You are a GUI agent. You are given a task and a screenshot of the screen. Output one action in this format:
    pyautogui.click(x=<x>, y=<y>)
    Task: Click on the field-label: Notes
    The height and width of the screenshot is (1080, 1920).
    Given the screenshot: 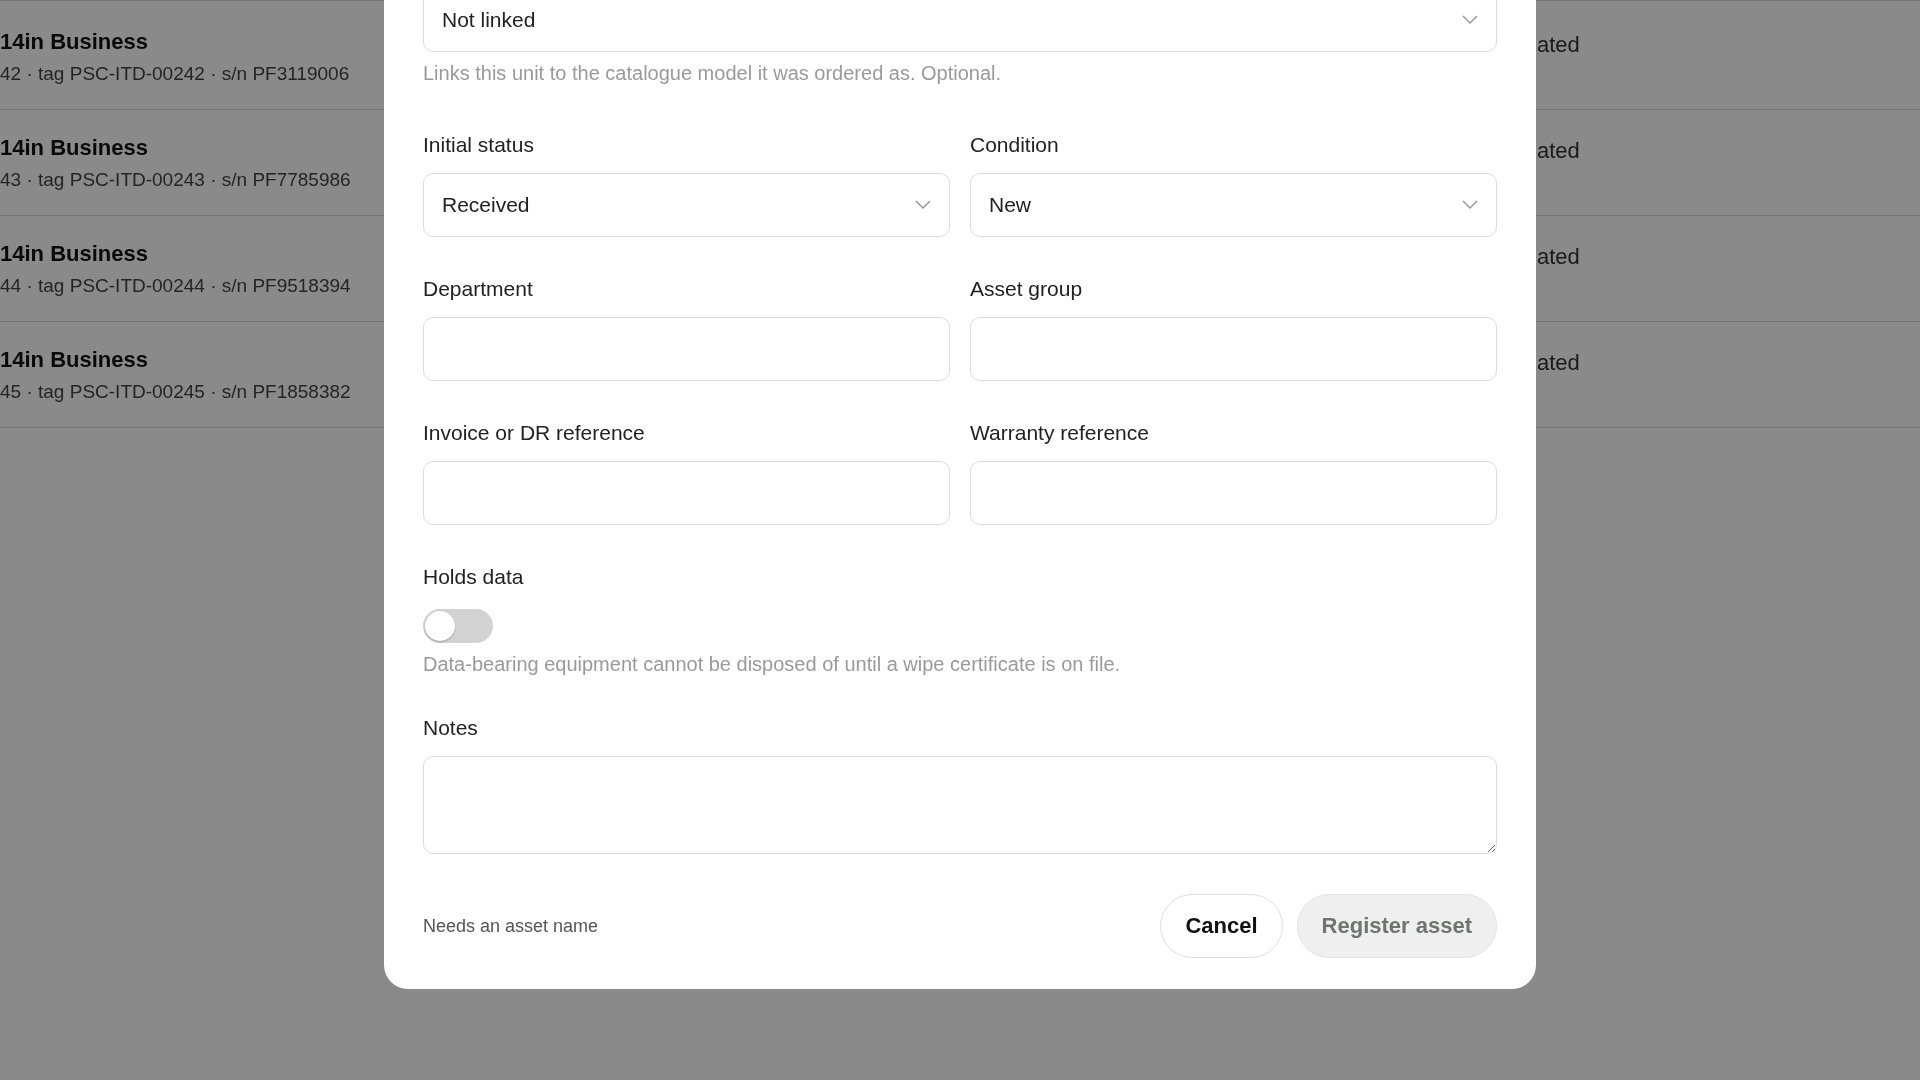 What is the action you would take?
    pyautogui.click(x=450, y=728)
    